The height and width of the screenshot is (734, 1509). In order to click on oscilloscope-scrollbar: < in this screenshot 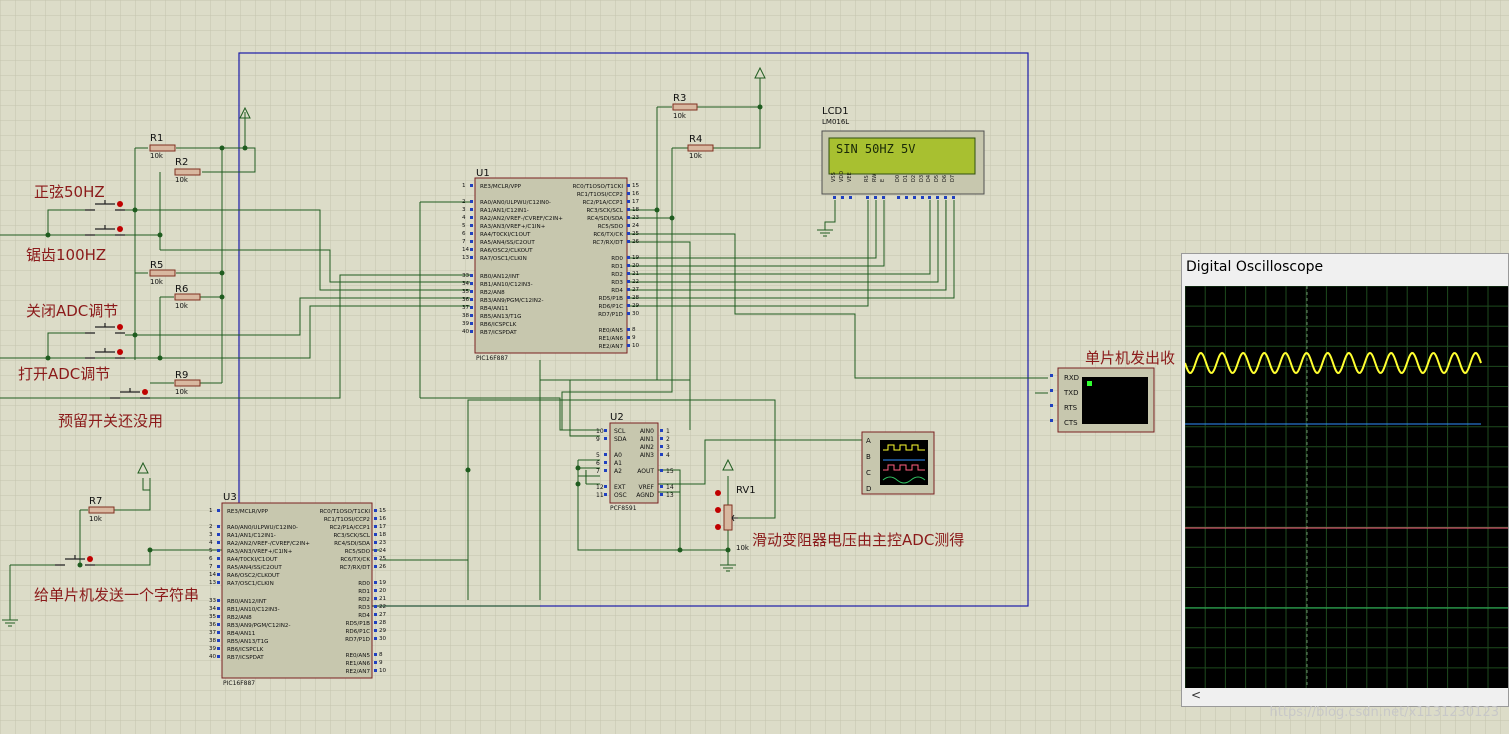, I will do `click(1346, 696)`.